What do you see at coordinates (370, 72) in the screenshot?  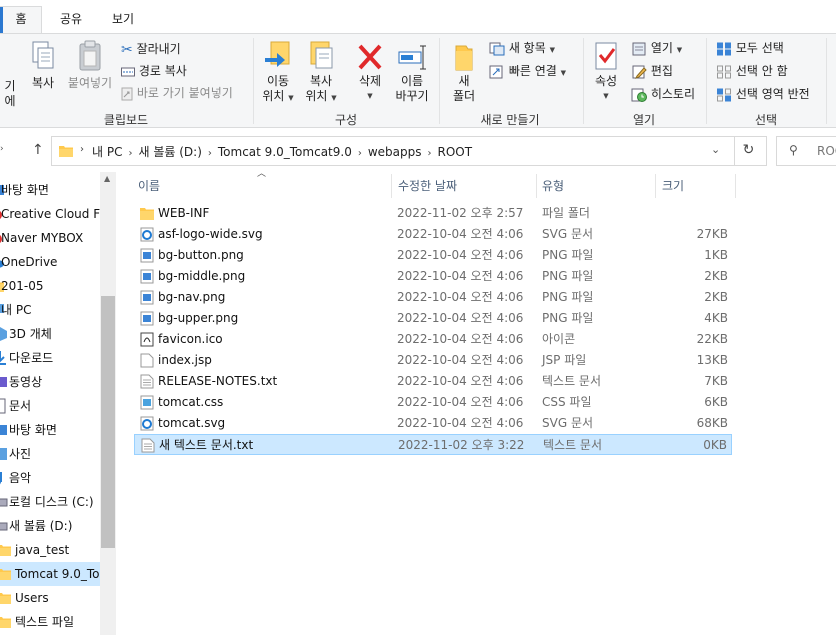 I see `delete-button: 삭제 ▼` at bounding box center [370, 72].